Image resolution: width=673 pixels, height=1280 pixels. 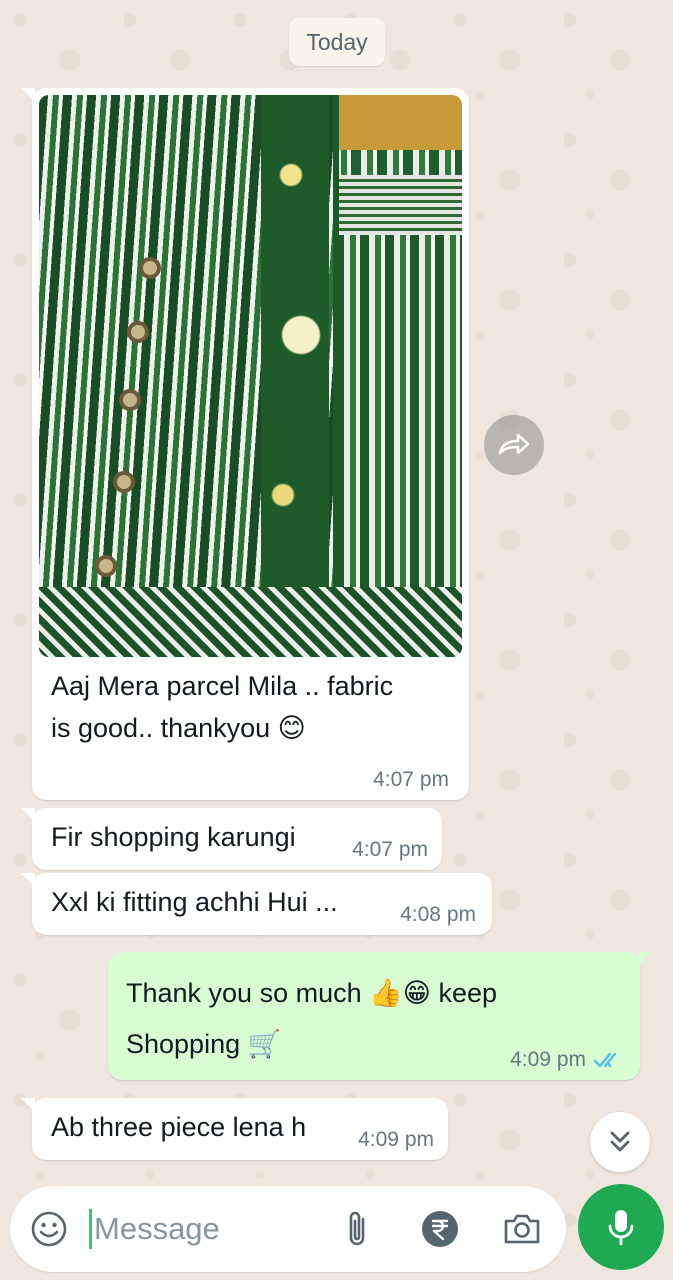 What do you see at coordinates (438, 914) in the screenshot?
I see `message-time: 4:08 pm` at bounding box center [438, 914].